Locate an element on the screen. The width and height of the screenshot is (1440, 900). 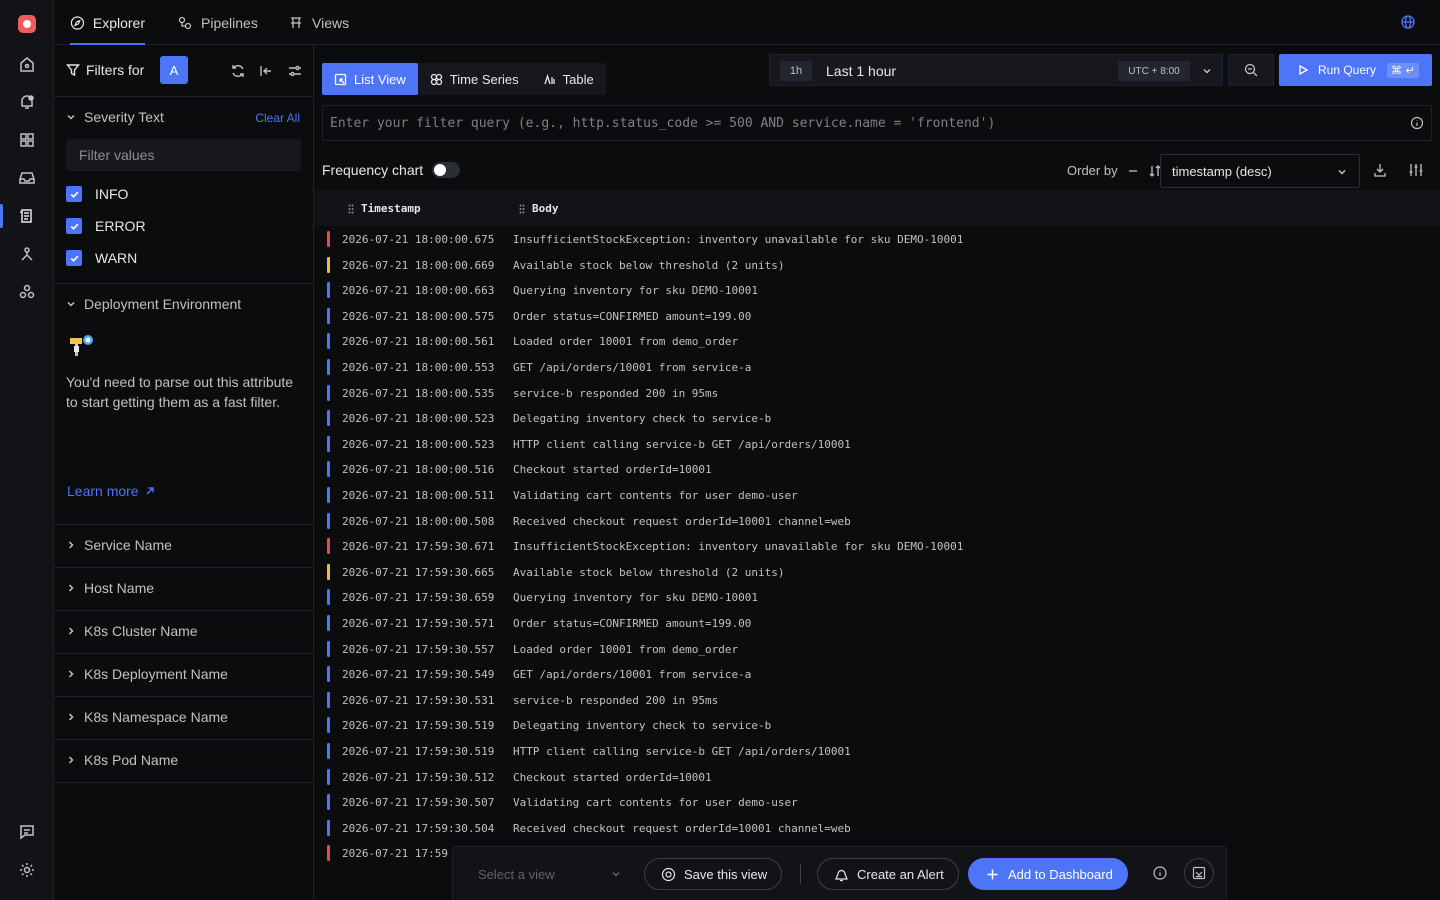
tab-table: Table is located at coordinates (568, 79).